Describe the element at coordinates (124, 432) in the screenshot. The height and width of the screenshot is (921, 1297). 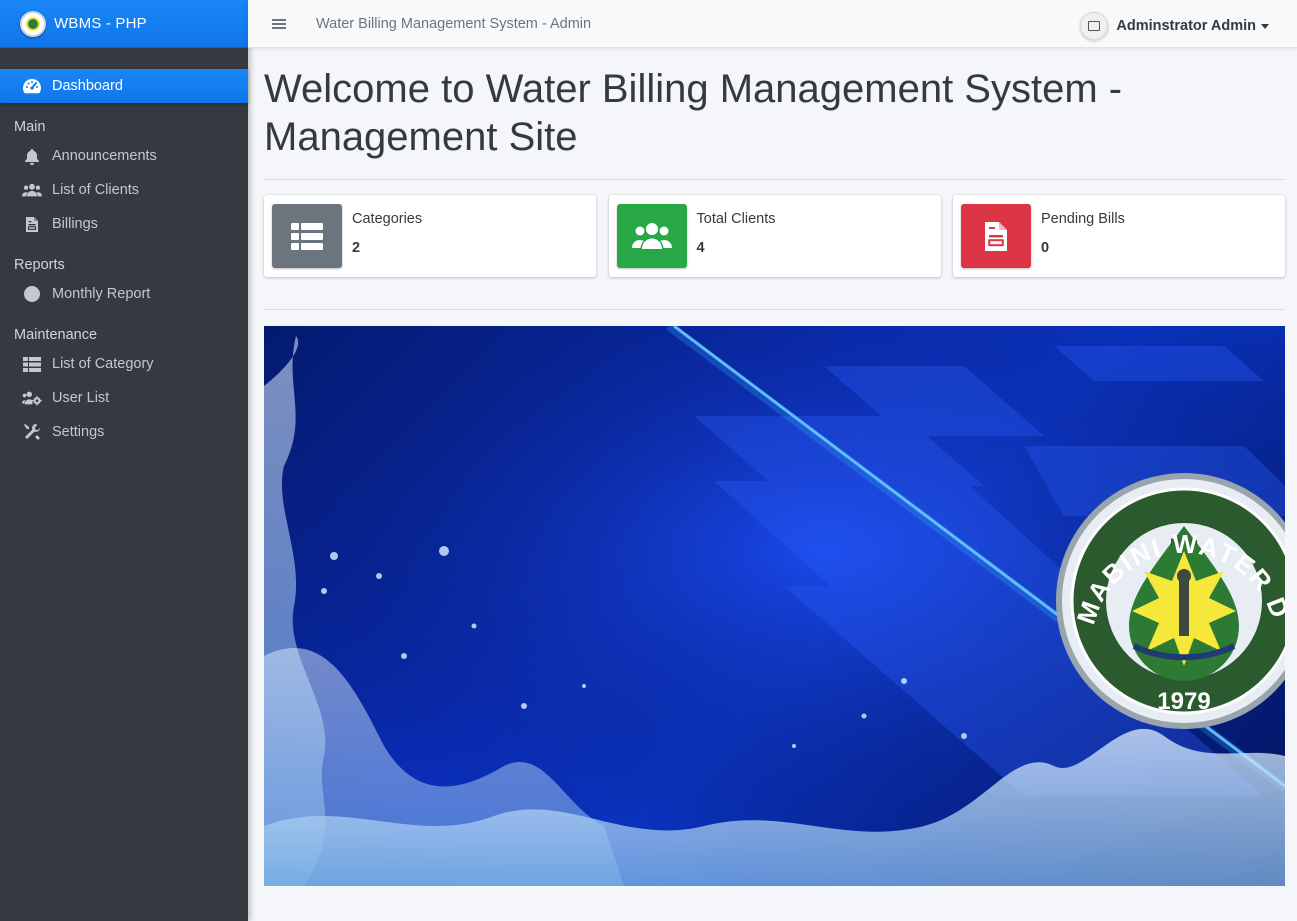
I see `sidebar-item-settings: Settings` at that location.